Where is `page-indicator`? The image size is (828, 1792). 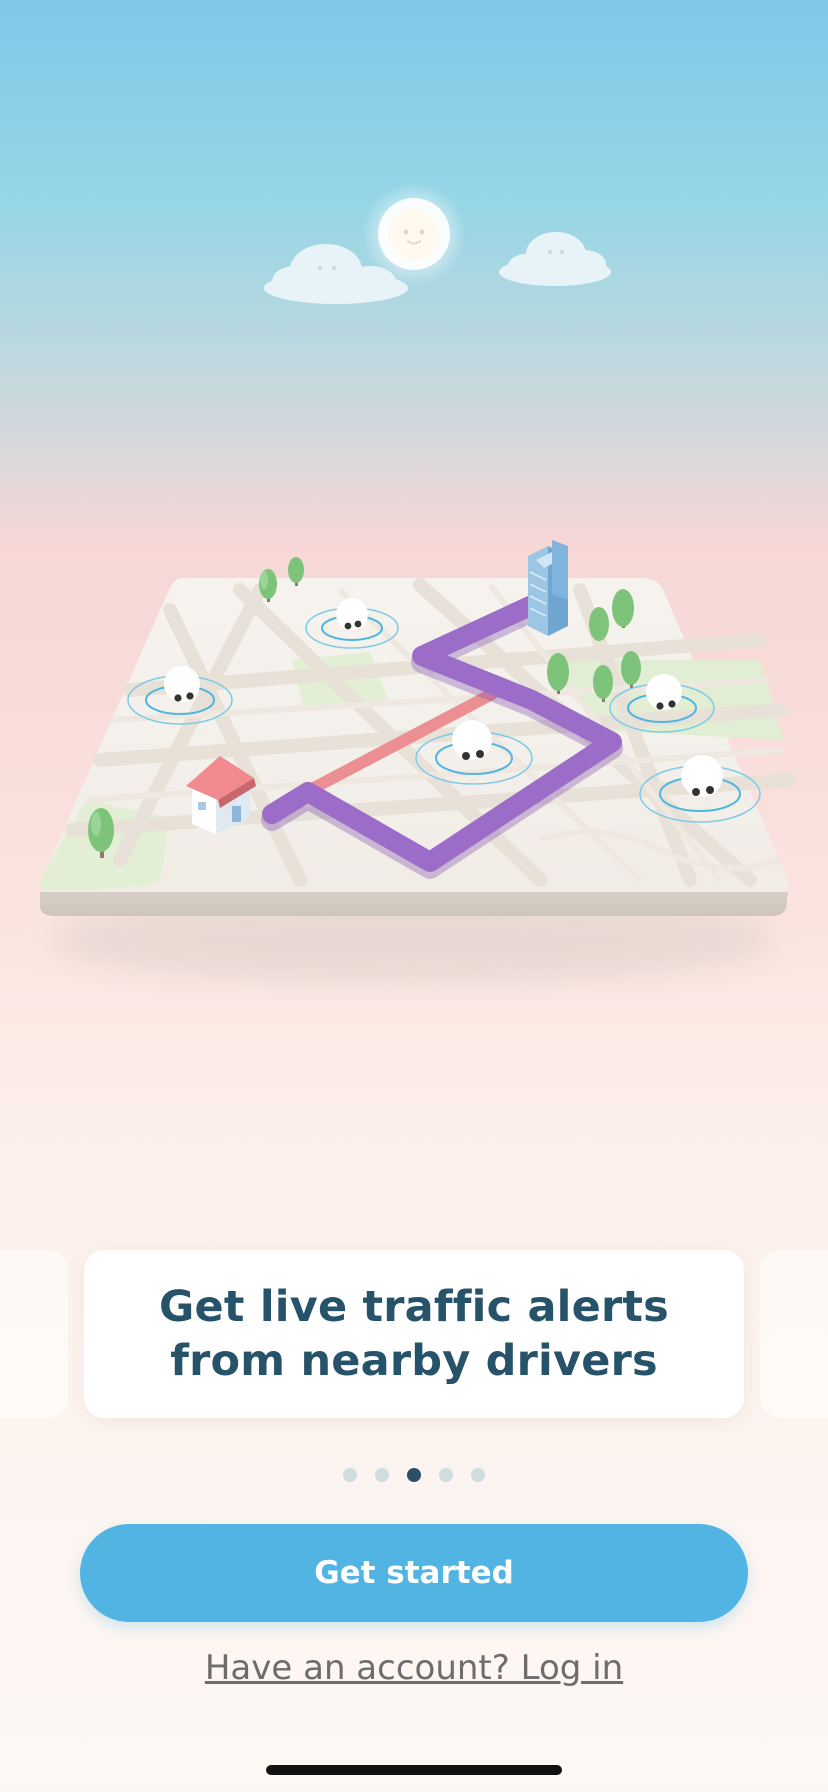 page-indicator is located at coordinates (414, 1475).